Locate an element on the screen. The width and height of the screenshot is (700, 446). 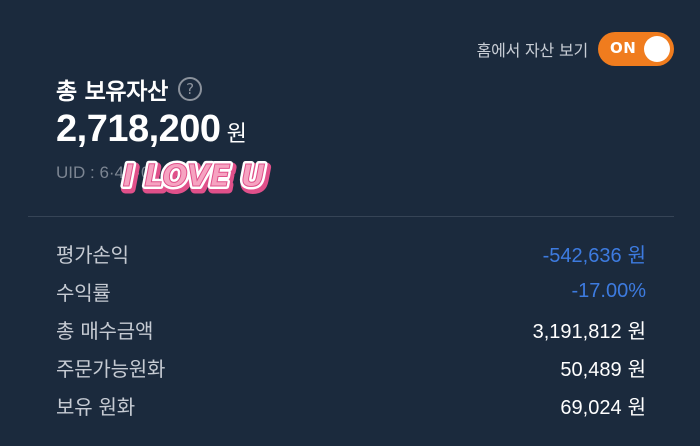
help-icon: ? is located at coordinates (190, 89).